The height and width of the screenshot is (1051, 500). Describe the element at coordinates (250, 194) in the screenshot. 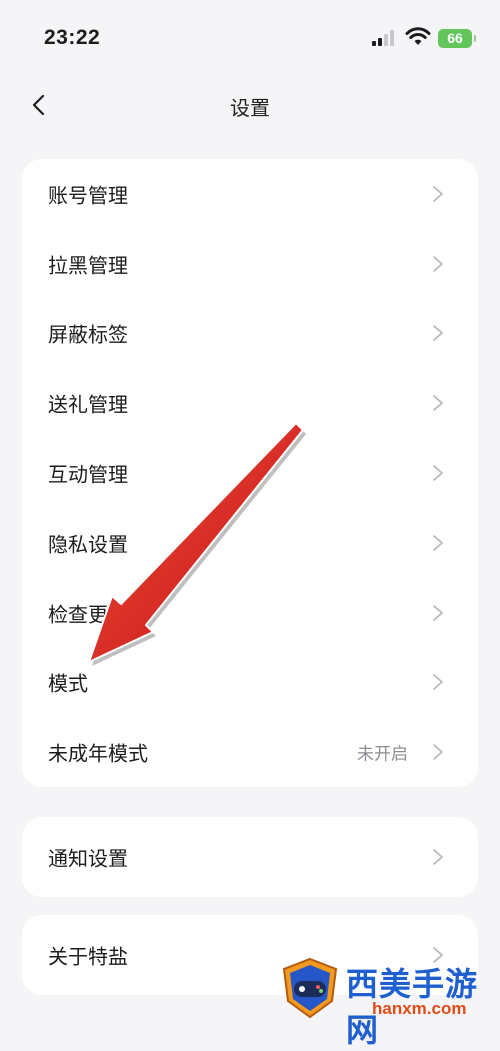

I see `settings-row-account: 账号管理` at that location.